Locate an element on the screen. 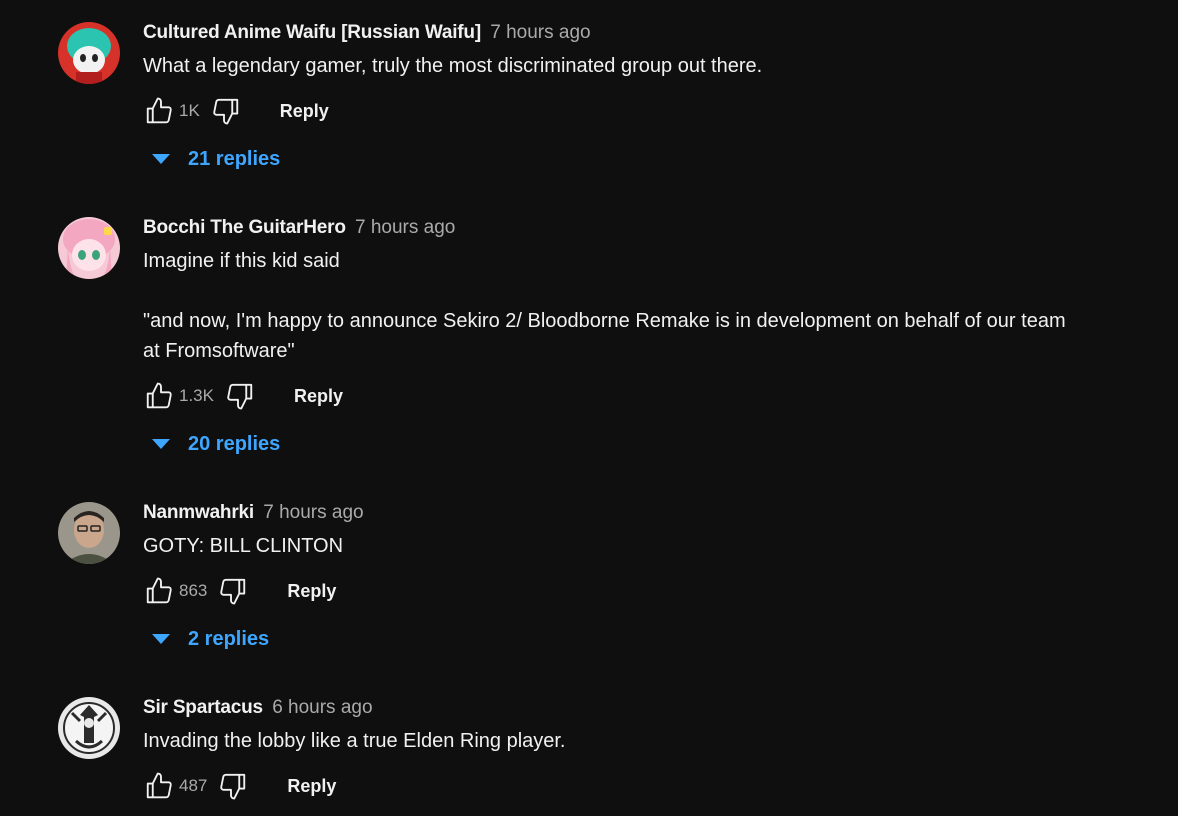 The height and width of the screenshot is (816, 1178). like-count: 487 is located at coordinates (193, 785).